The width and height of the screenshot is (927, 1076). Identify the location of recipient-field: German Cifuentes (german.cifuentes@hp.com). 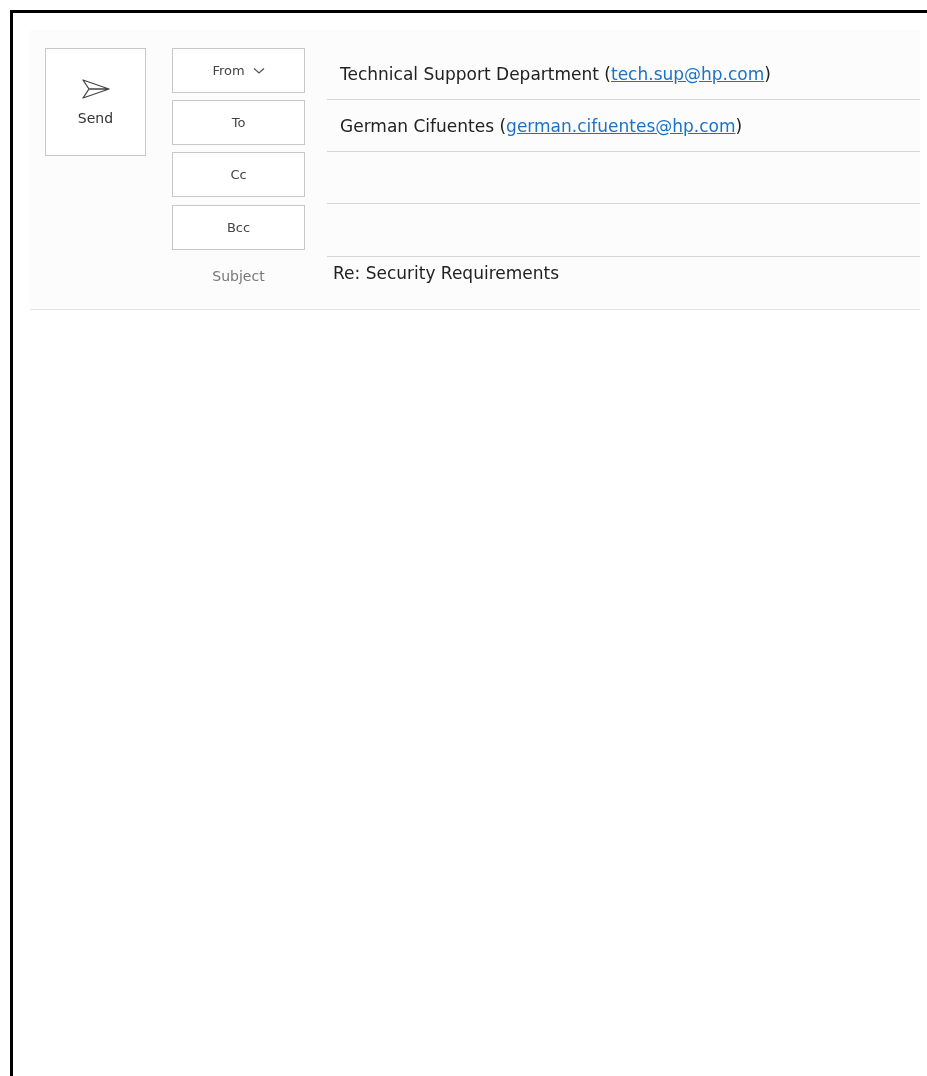
(623, 126).